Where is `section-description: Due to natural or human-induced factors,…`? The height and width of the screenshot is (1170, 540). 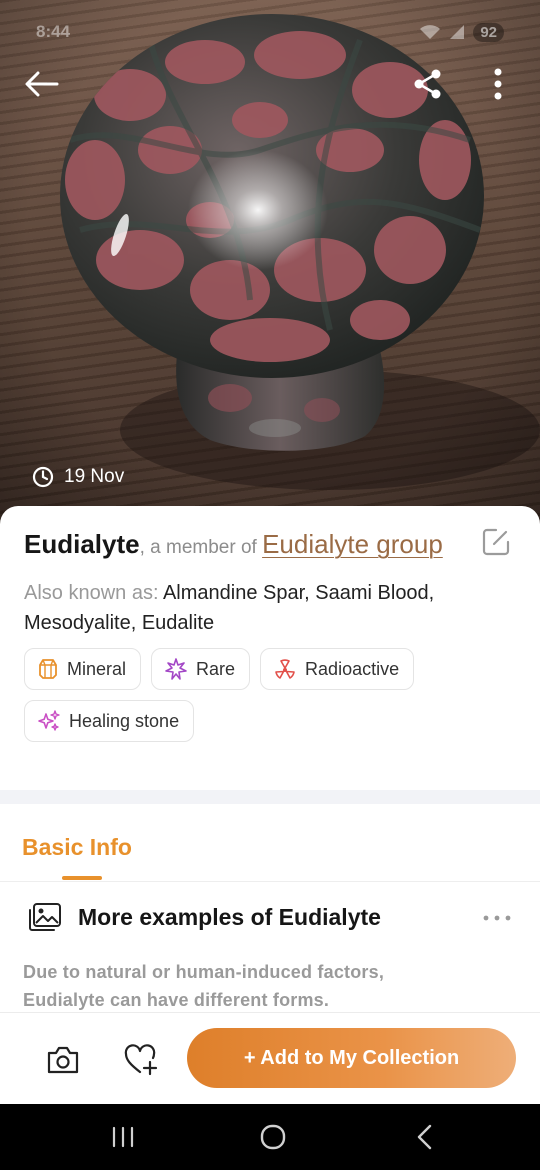
section-description: Due to natural or human-induced factors,… is located at coordinates (204, 986).